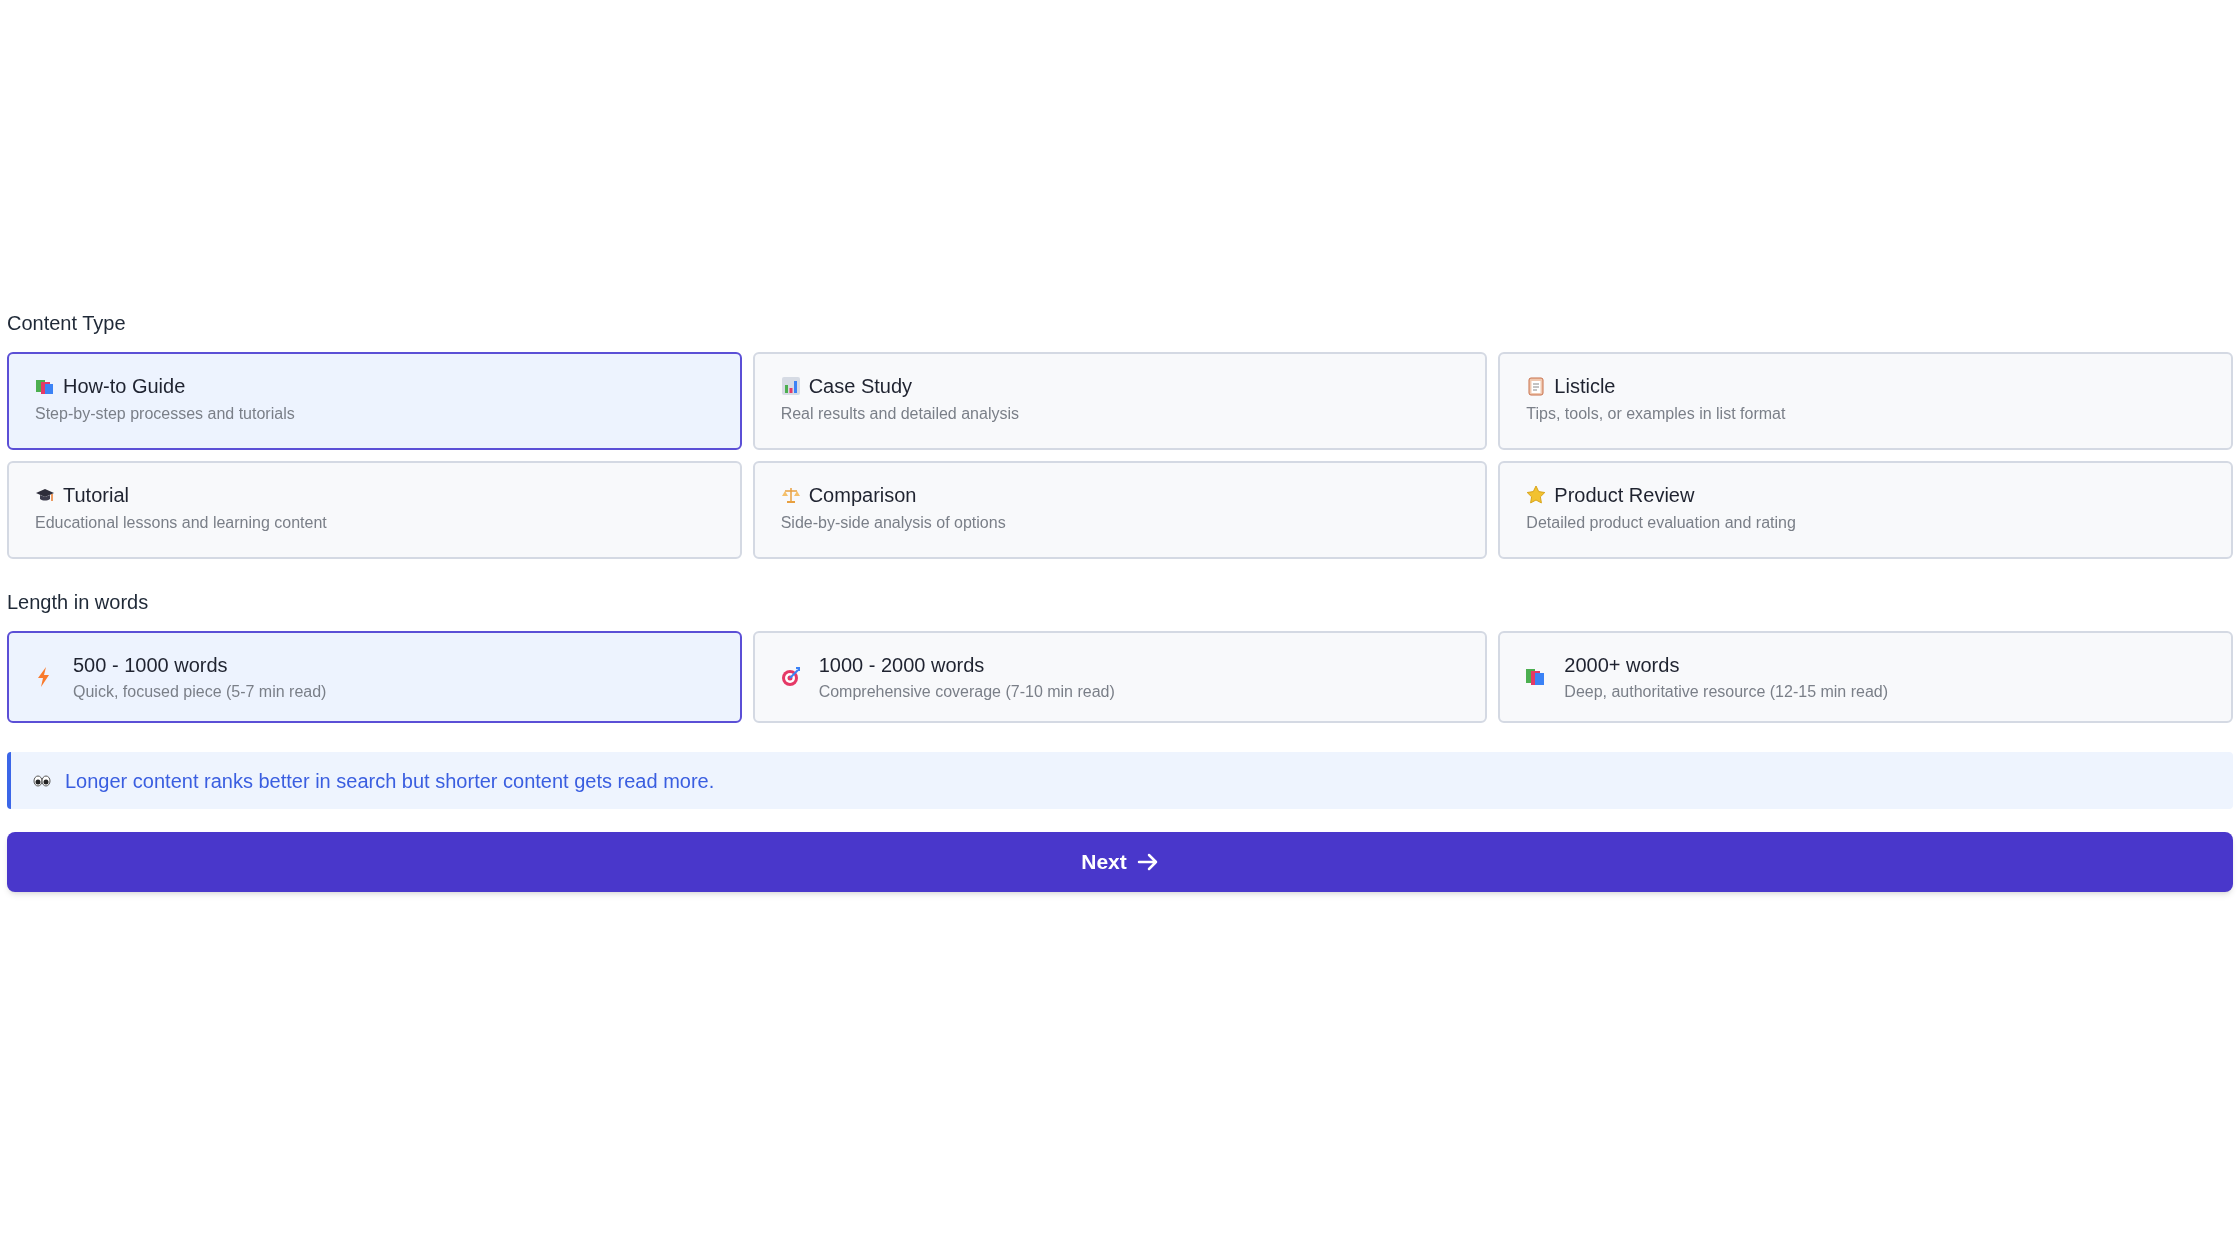 Image resolution: width=2240 pixels, height=1260 pixels. Describe the element at coordinates (1120, 510) in the screenshot. I see `content-type-option: Comparison Side-by-side analysis of options` at that location.